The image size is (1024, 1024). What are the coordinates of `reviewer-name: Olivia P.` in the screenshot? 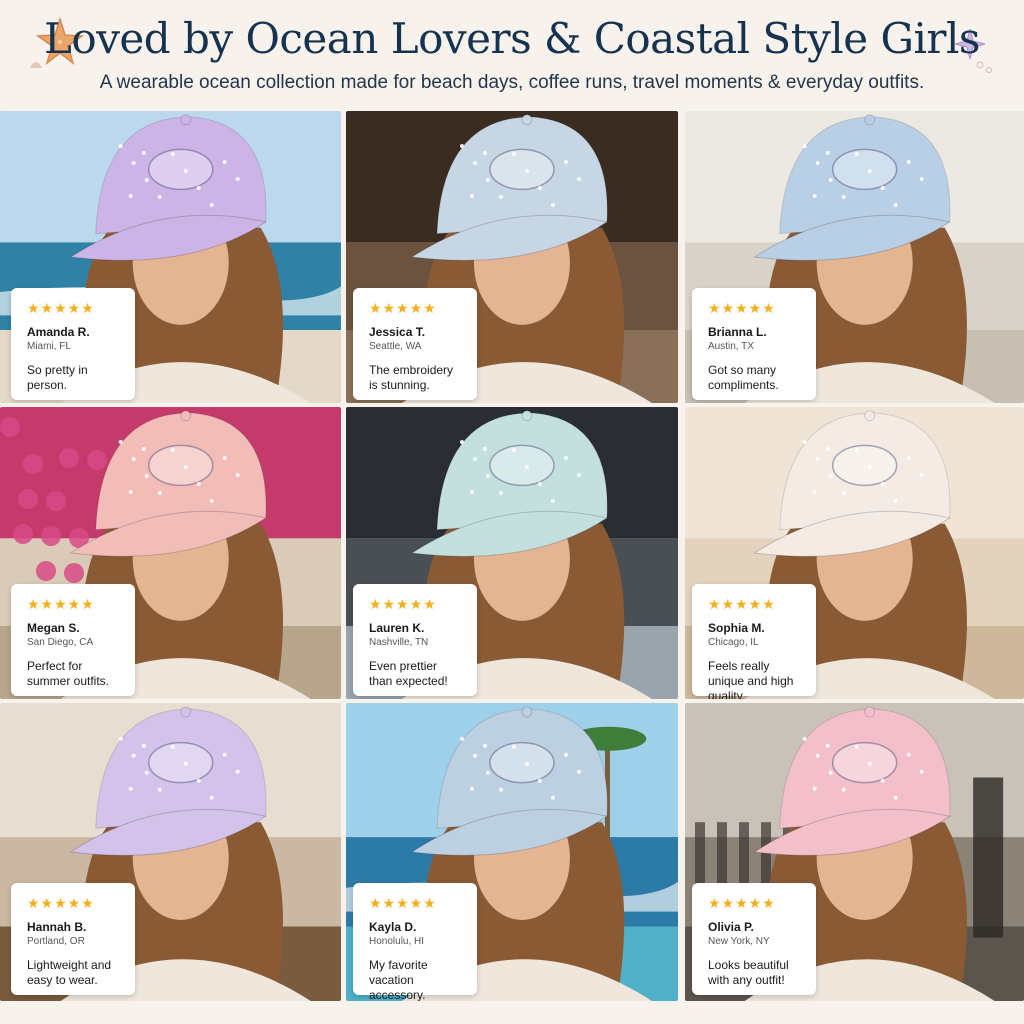 It's located at (731, 927).